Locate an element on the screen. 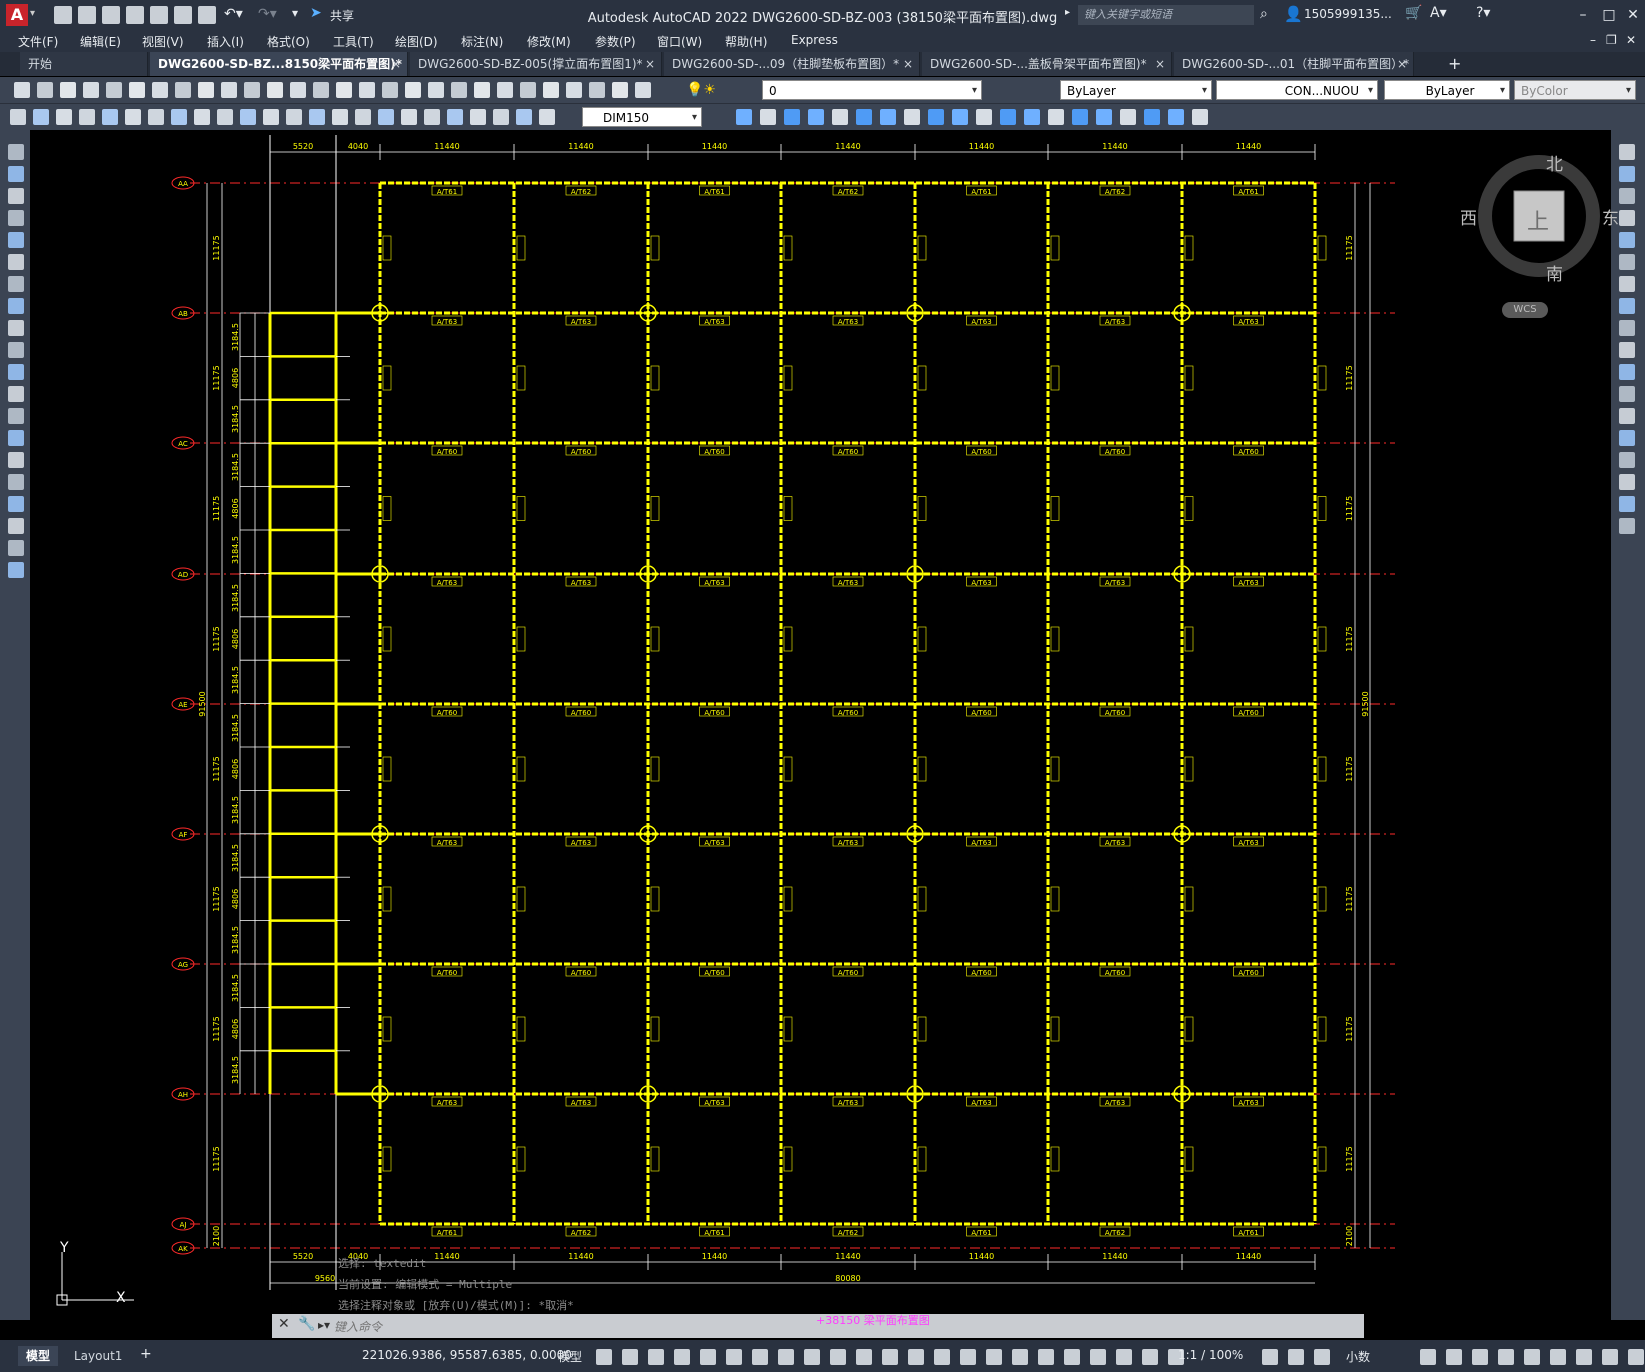 Image resolution: width=1645 pixels, height=1372 pixels. dimstyle-dropdown: DIM150 ▾ is located at coordinates (642, 117).